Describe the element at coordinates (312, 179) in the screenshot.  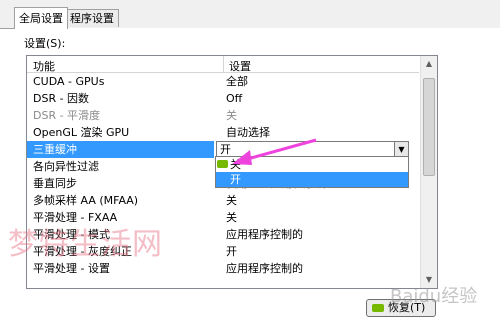
I see `option-on: 开` at that location.